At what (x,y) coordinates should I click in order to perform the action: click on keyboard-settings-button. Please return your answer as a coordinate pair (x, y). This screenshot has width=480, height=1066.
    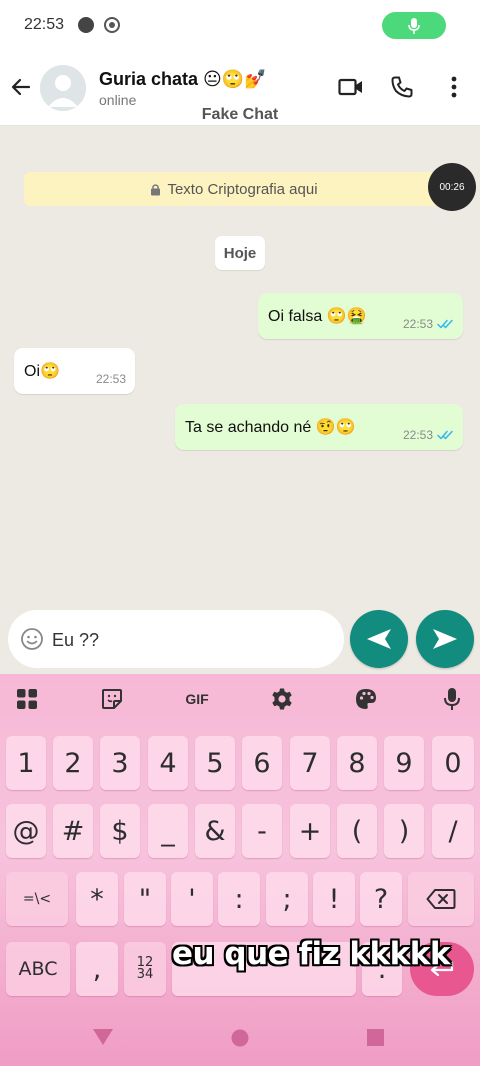
    Looking at the image, I should click on (282, 699).